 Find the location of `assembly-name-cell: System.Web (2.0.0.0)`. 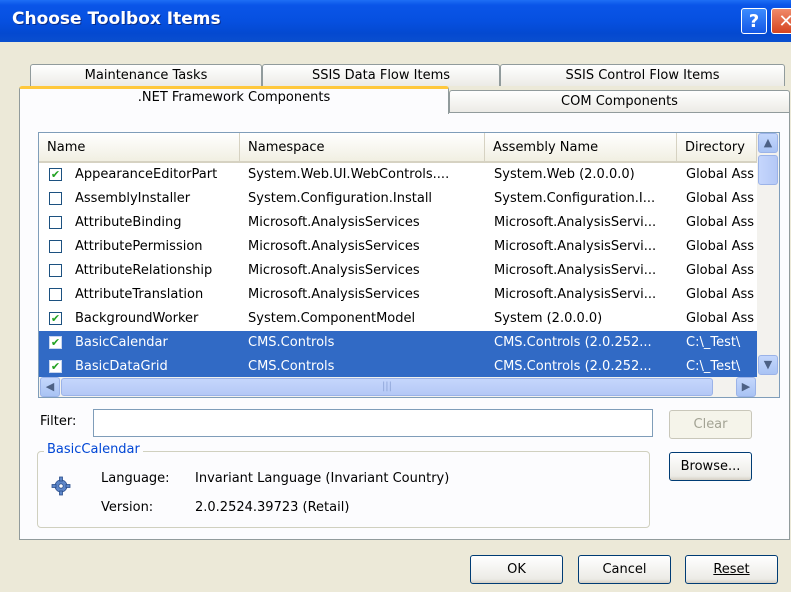

assembly-name-cell: System.Web (2.0.0.0) is located at coordinates (564, 174).